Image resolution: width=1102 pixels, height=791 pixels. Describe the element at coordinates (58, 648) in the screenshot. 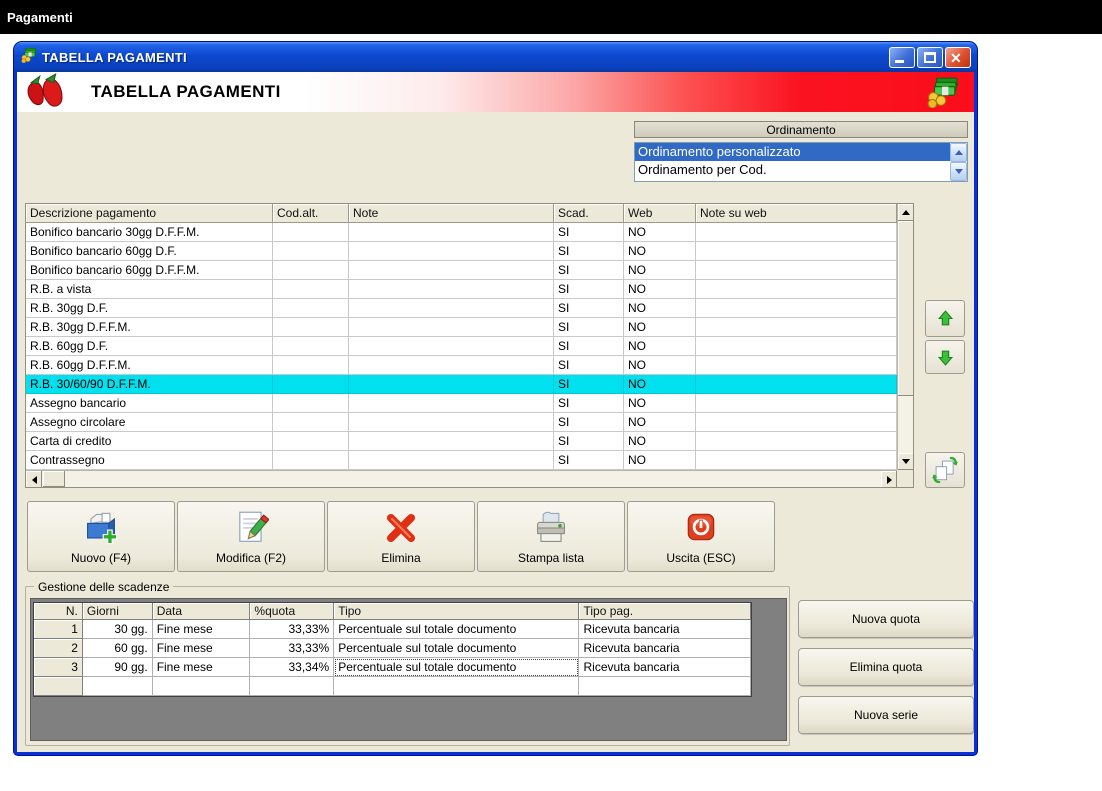

I see `cell-n: 2` at that location.